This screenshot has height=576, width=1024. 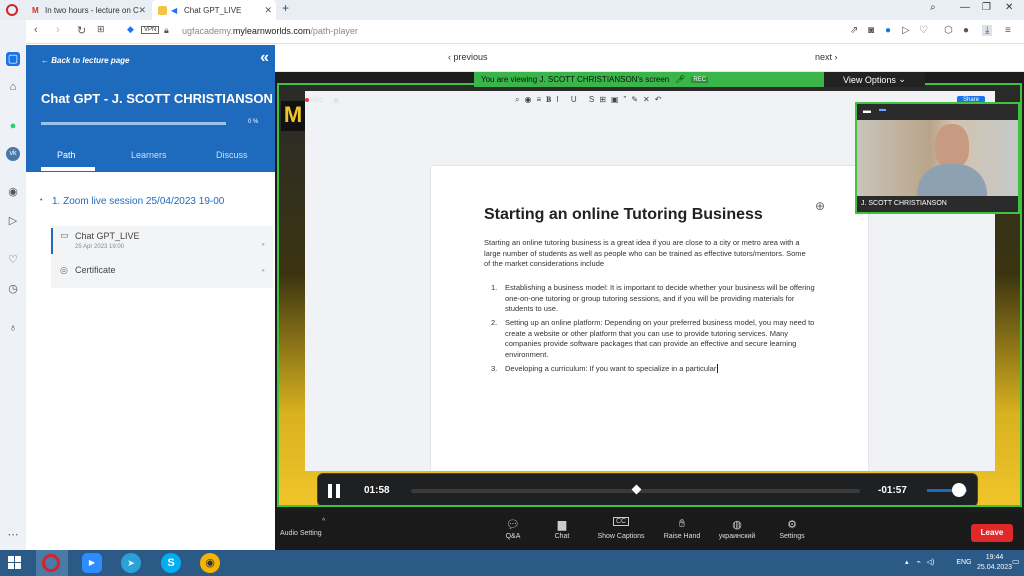 I want to click on back-to-lecture-link: ← Back to lecture page, so click(x=85, y=60).